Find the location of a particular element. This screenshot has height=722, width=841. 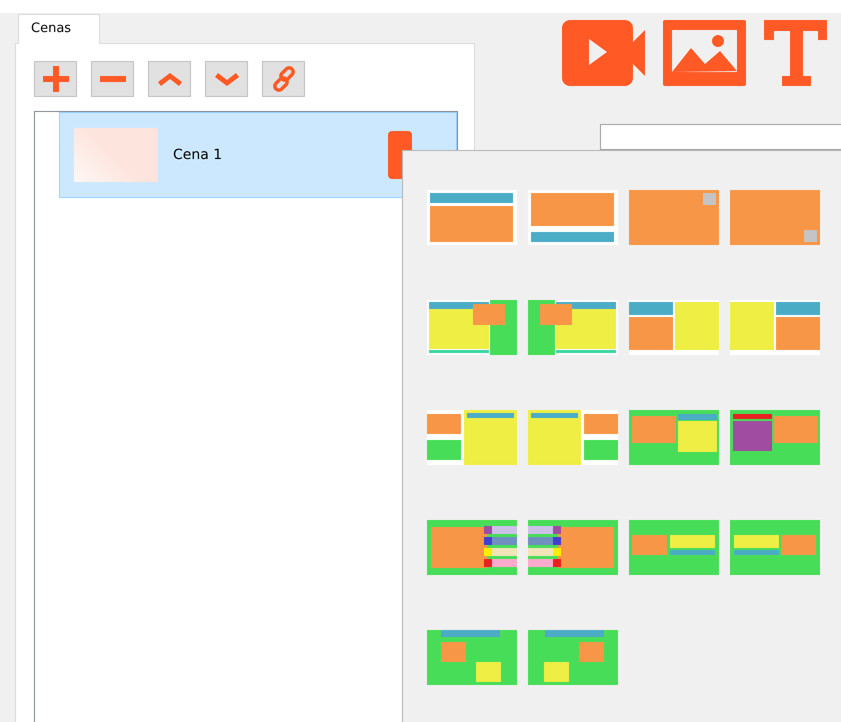

move-down-button is located at coordinates (226, 79).